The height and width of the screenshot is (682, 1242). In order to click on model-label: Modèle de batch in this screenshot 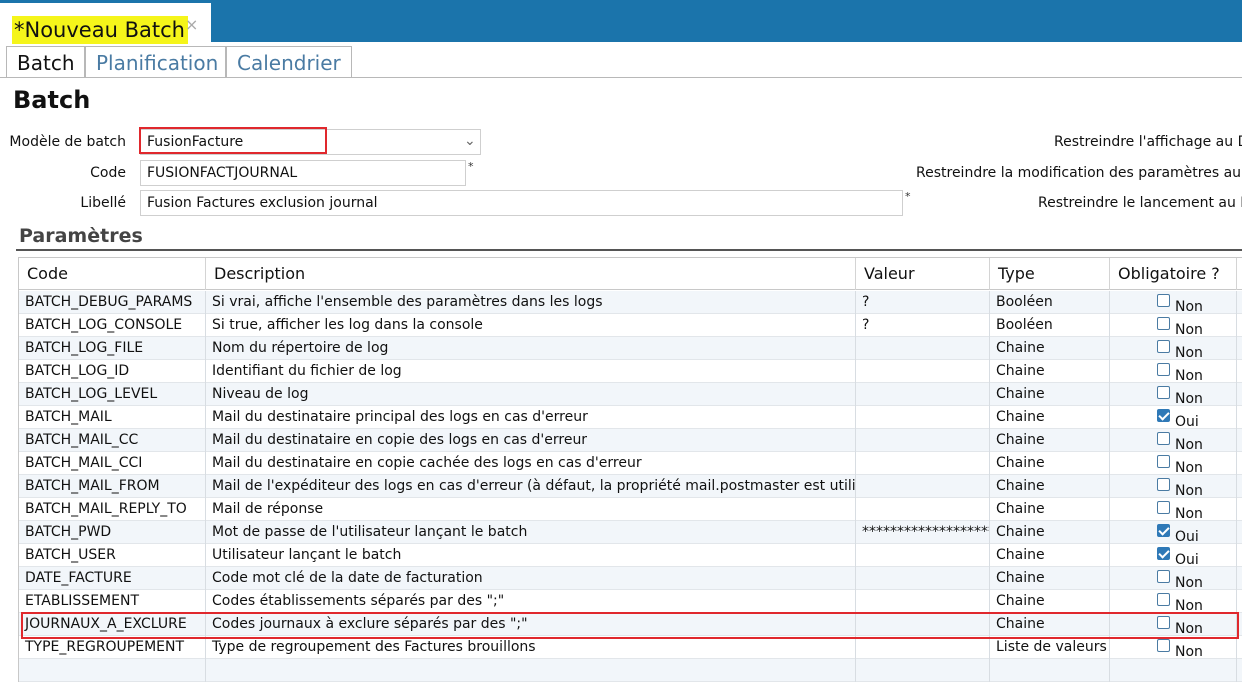, I will do `click(67, 142)`.